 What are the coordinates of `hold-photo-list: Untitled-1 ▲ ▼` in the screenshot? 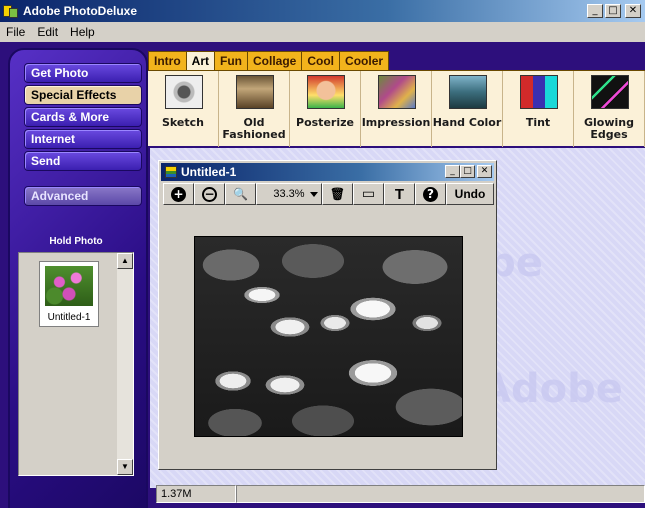 It's located at (76, 364).